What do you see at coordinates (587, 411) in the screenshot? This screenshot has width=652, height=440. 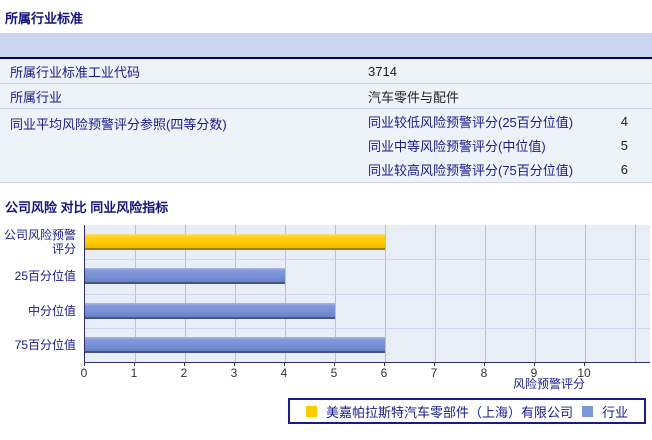 I see `industry-legend-swatch-icon` at bounding box center [587, 411].